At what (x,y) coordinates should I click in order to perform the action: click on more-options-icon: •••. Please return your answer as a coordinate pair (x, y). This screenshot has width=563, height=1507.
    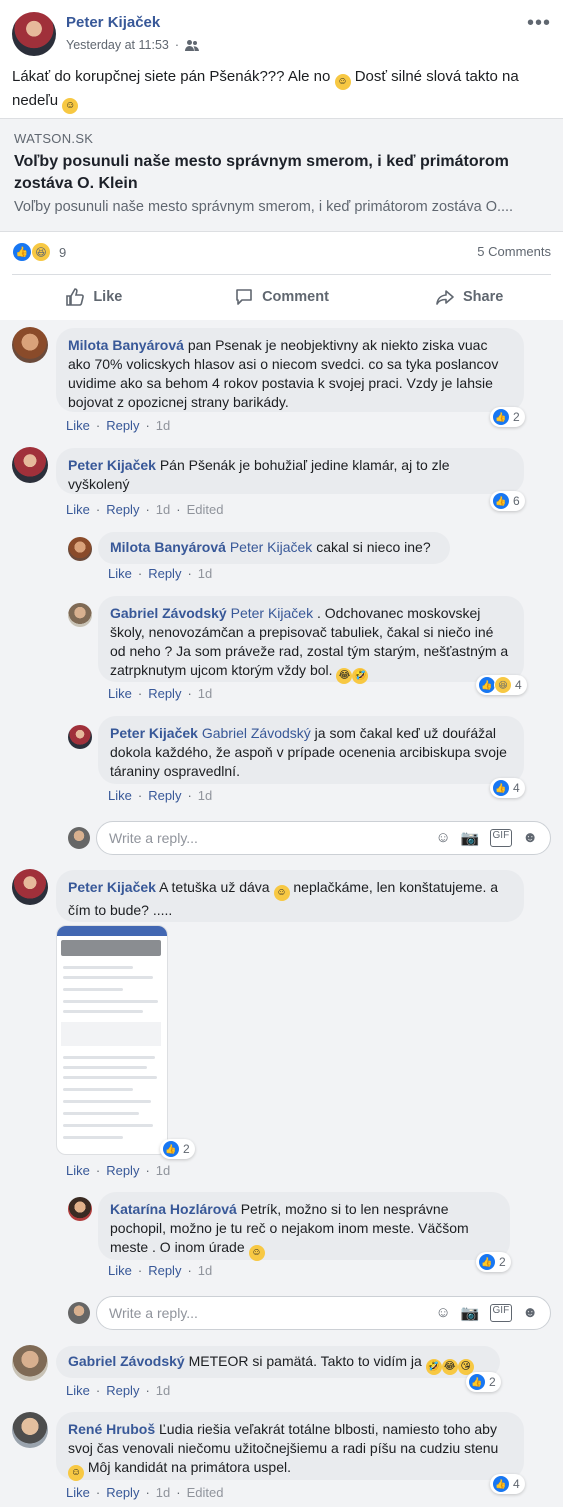
    Looking at the image, I should click on (539, 23).